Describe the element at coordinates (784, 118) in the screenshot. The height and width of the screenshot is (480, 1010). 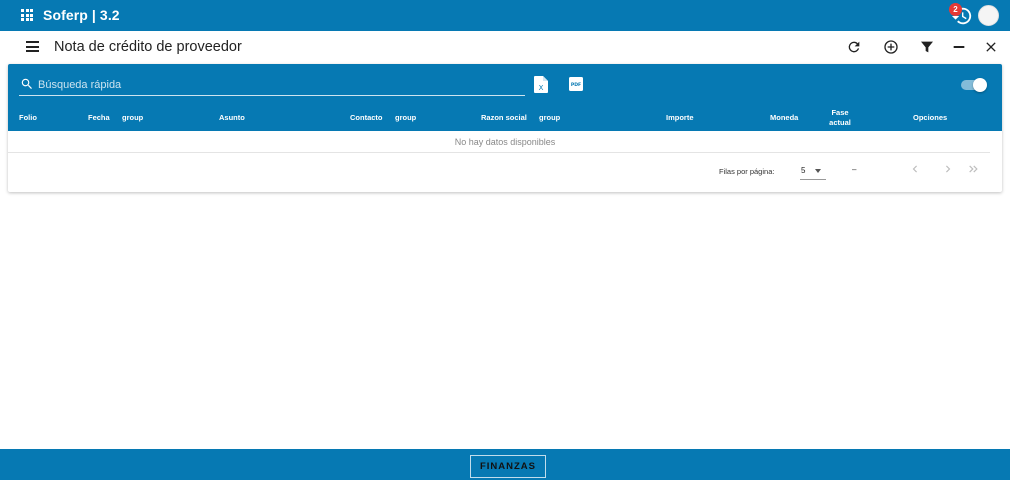
I see `column-header-moneda: Moneda` at that location.